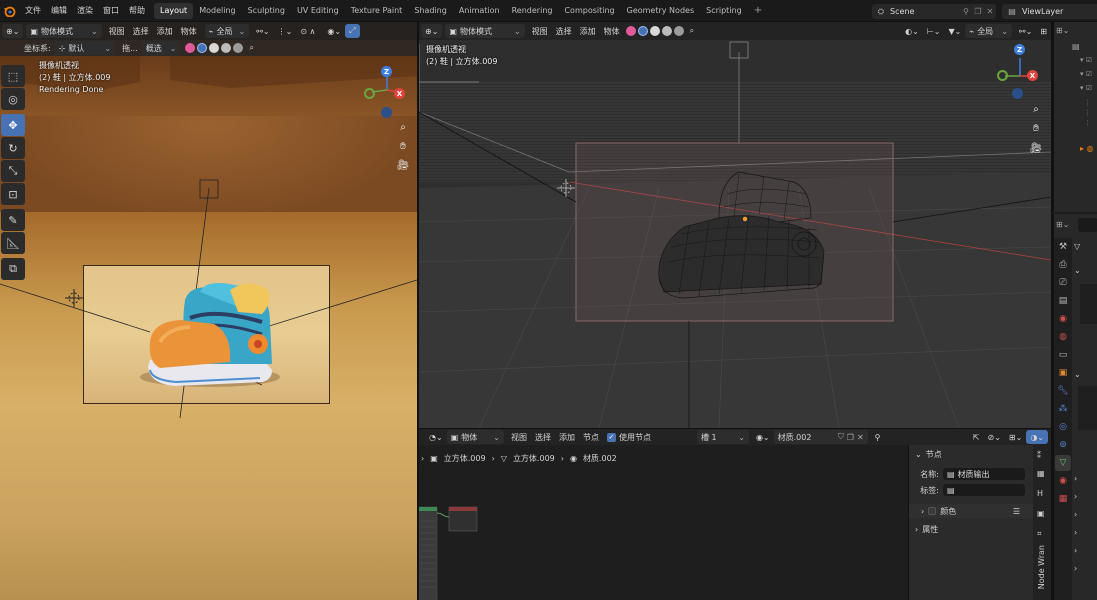 Image resolution: width=1097 pixels, height=600 pixels. I want to click on view-toggle-icon: ◐⌄, so click(912, 31).